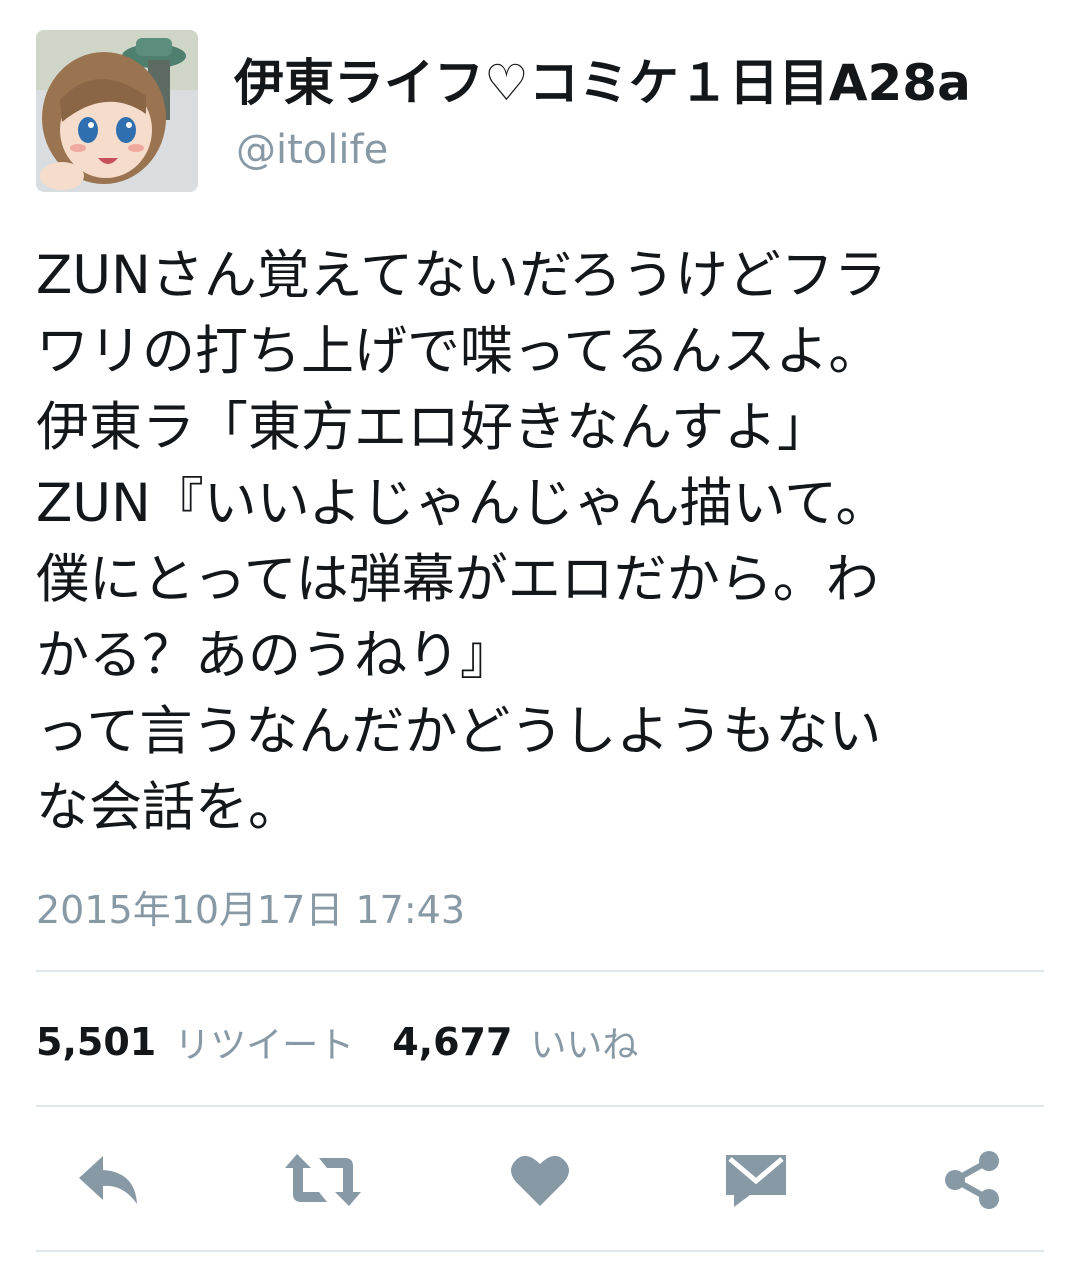 The height and width of the screenshot is (1263, 1080). Describe the element at coordinates (274, 655) in the screenshot. I see `tweet-text-line: かる？あのうねり』` at that location.